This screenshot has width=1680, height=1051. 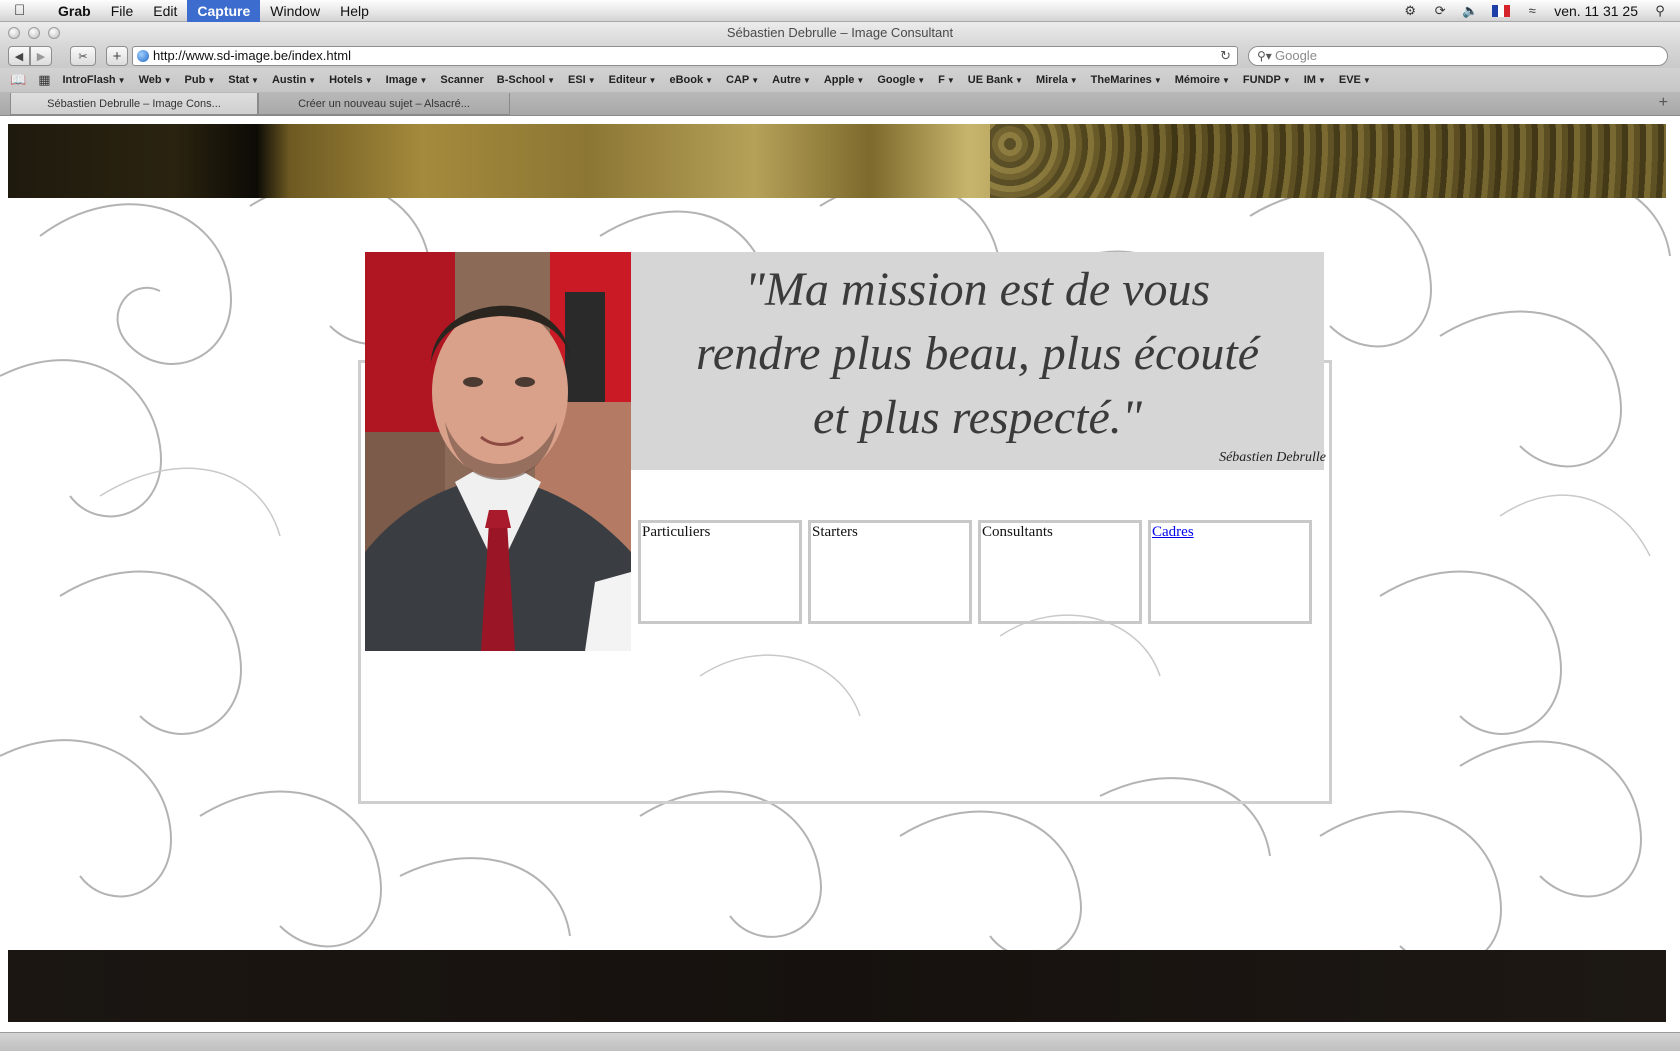 I want to click on search-icon: ⚲▾, so click(x=1264, y=56).